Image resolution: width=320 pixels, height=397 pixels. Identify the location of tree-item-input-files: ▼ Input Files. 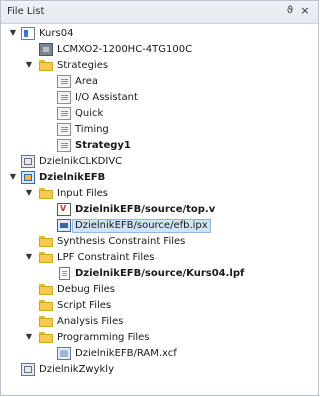
(159, 194).